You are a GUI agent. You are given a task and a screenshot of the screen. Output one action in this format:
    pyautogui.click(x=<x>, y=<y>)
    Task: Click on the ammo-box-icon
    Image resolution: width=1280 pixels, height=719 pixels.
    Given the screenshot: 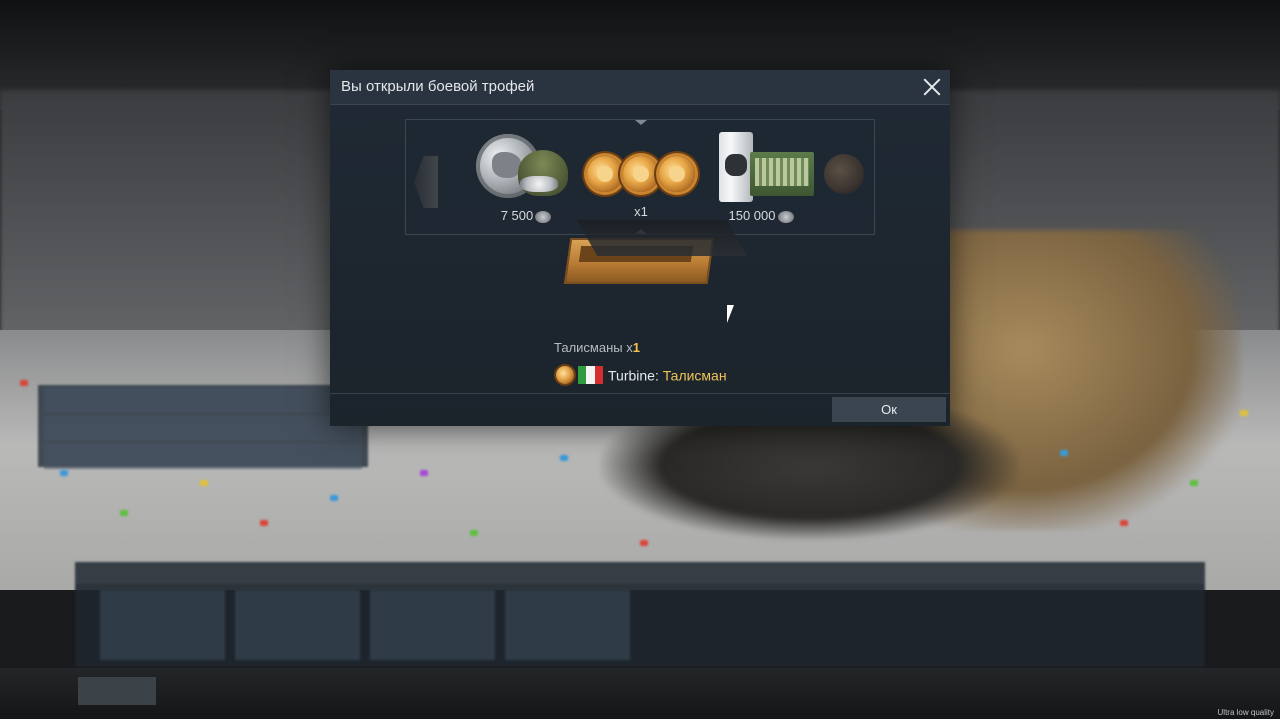 What is the action you would take?
    pyautogui.click(x=782, y=174)
    